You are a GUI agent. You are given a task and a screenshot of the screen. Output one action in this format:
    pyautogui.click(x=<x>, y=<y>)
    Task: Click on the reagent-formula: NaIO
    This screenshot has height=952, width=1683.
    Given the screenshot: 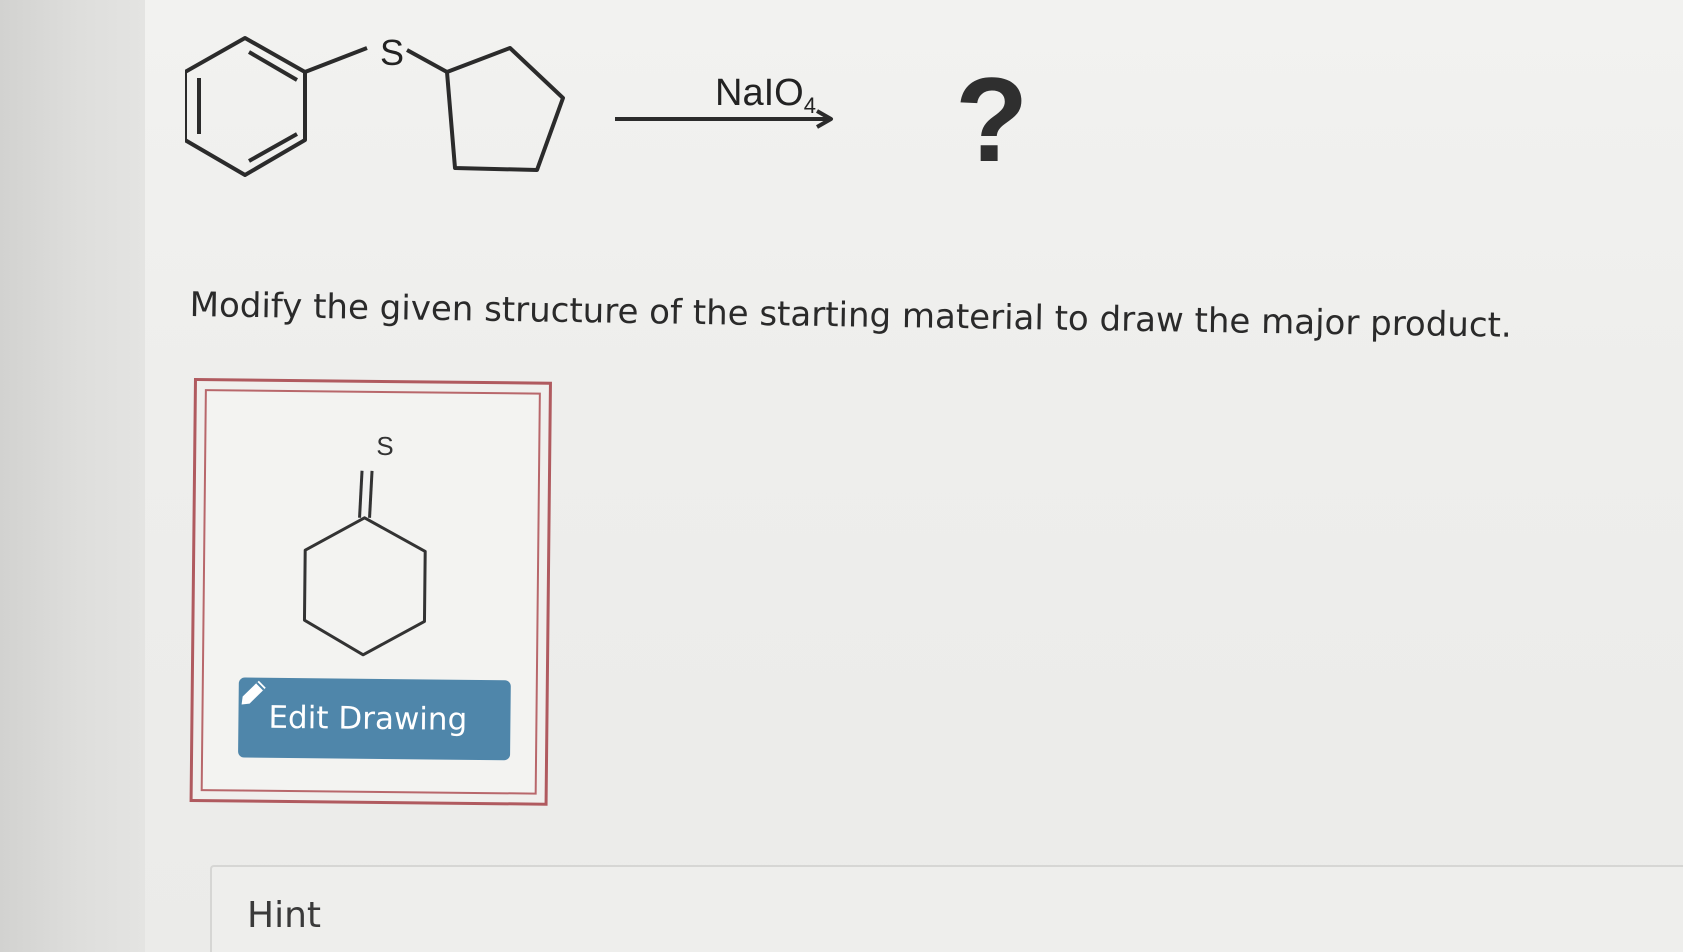 What is the action you would take?
    pyautogui.click(x=759, y=93)
    